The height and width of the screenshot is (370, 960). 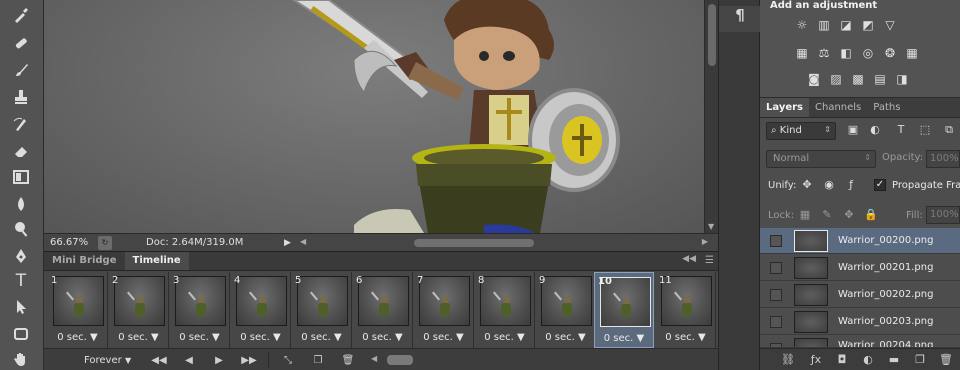 I want to click on gradient-map-icon: ▤, so click(x=880, y=79).